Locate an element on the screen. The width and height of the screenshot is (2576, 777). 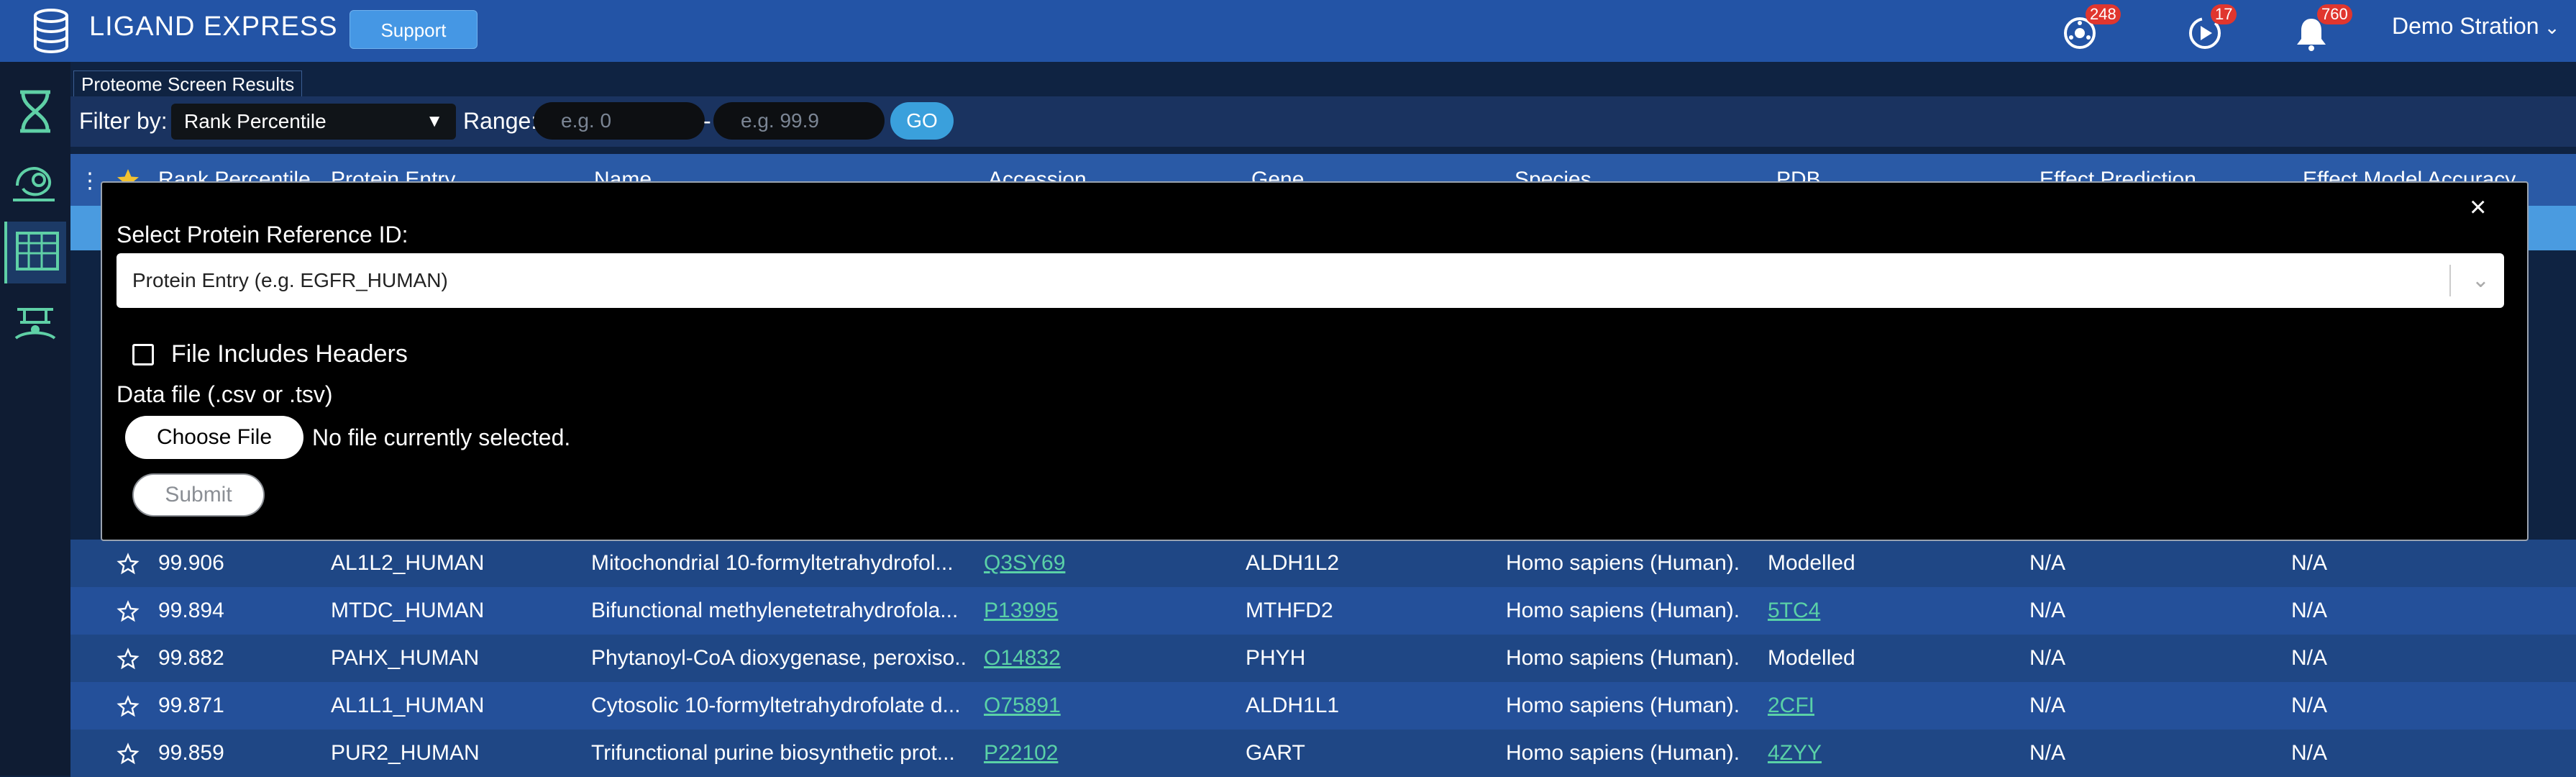
datafile-label: Data file (.csv or .tsv) is located at coordinates (225, 394).